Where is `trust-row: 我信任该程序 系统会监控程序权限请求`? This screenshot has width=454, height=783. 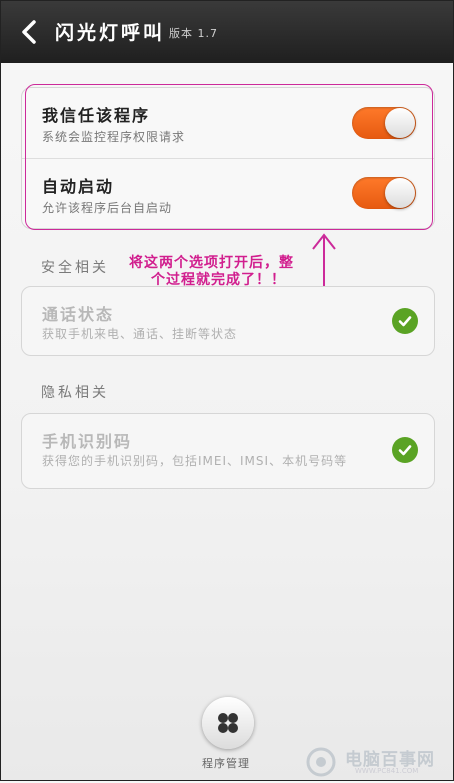
trust-row: 我信任该程序 系统会监控程序权限请求 is located at coordinates (228, 123).